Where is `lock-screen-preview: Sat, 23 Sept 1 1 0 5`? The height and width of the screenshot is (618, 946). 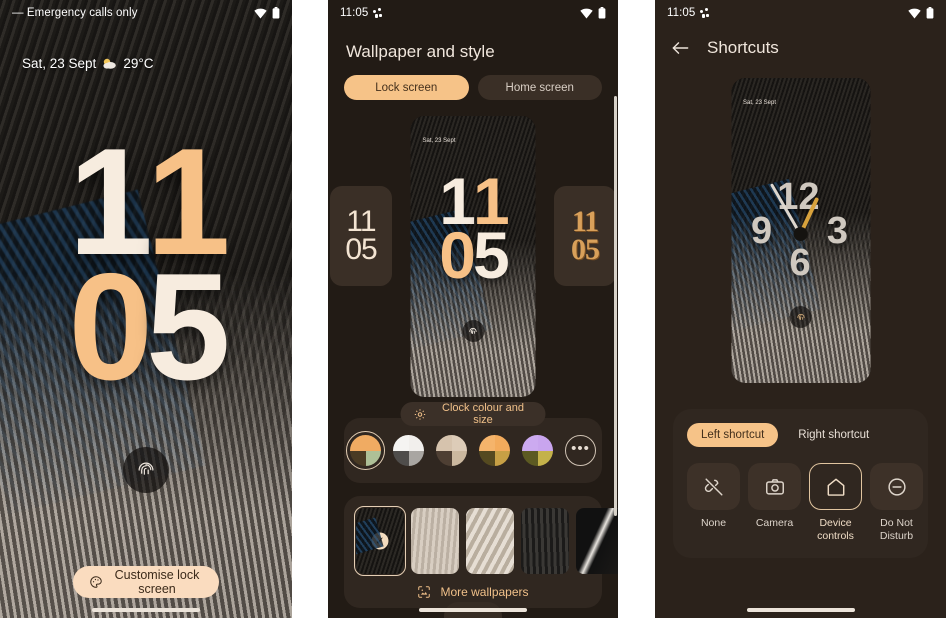 lock-screen-preview: Sat, 23 Sept 1 1 0 5 is located at coordinates (473, 256).